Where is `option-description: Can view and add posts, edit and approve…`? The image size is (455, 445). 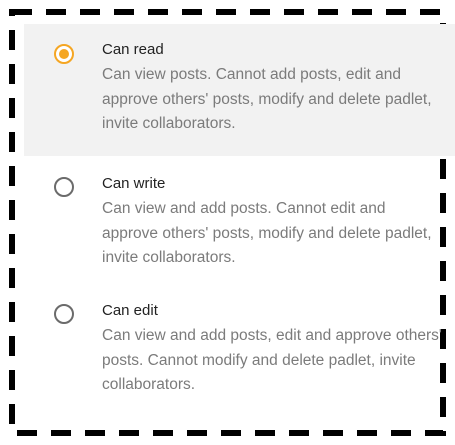
option-description: Can view and add posts, edit and approve… is located at coordinates (272, 360).